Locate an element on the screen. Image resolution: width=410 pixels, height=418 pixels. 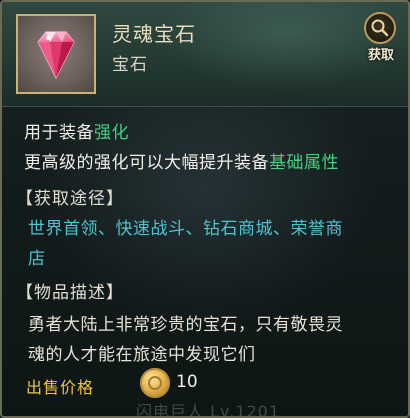
description-line-2: 更高级的强化可以大幅提升装备基础属性 is located at coordinates (181, 160).